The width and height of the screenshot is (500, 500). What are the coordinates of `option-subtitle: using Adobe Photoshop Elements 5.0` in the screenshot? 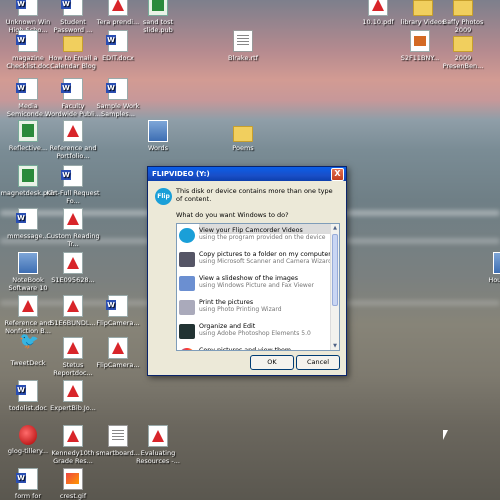 It's located at (255, 333).